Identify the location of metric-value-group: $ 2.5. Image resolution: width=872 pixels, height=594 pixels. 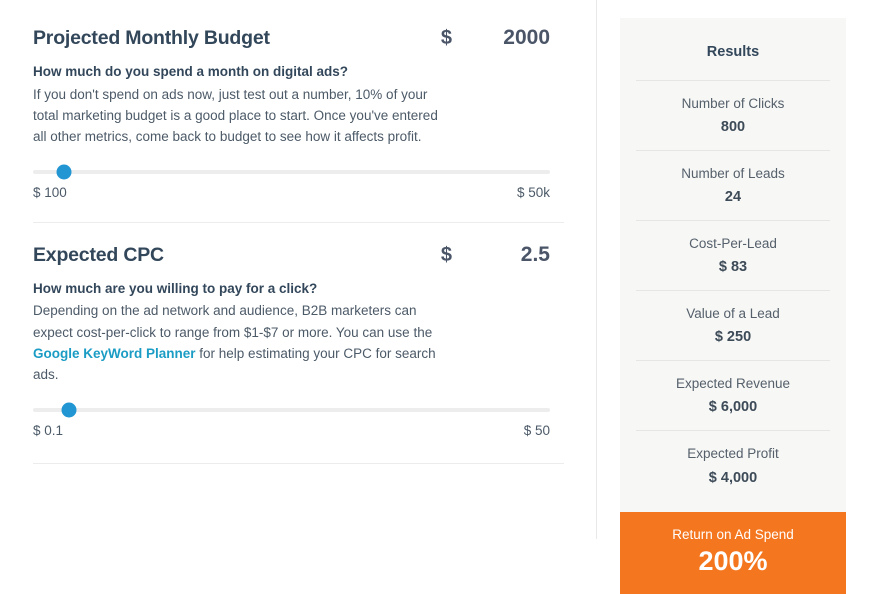
(502, 255).